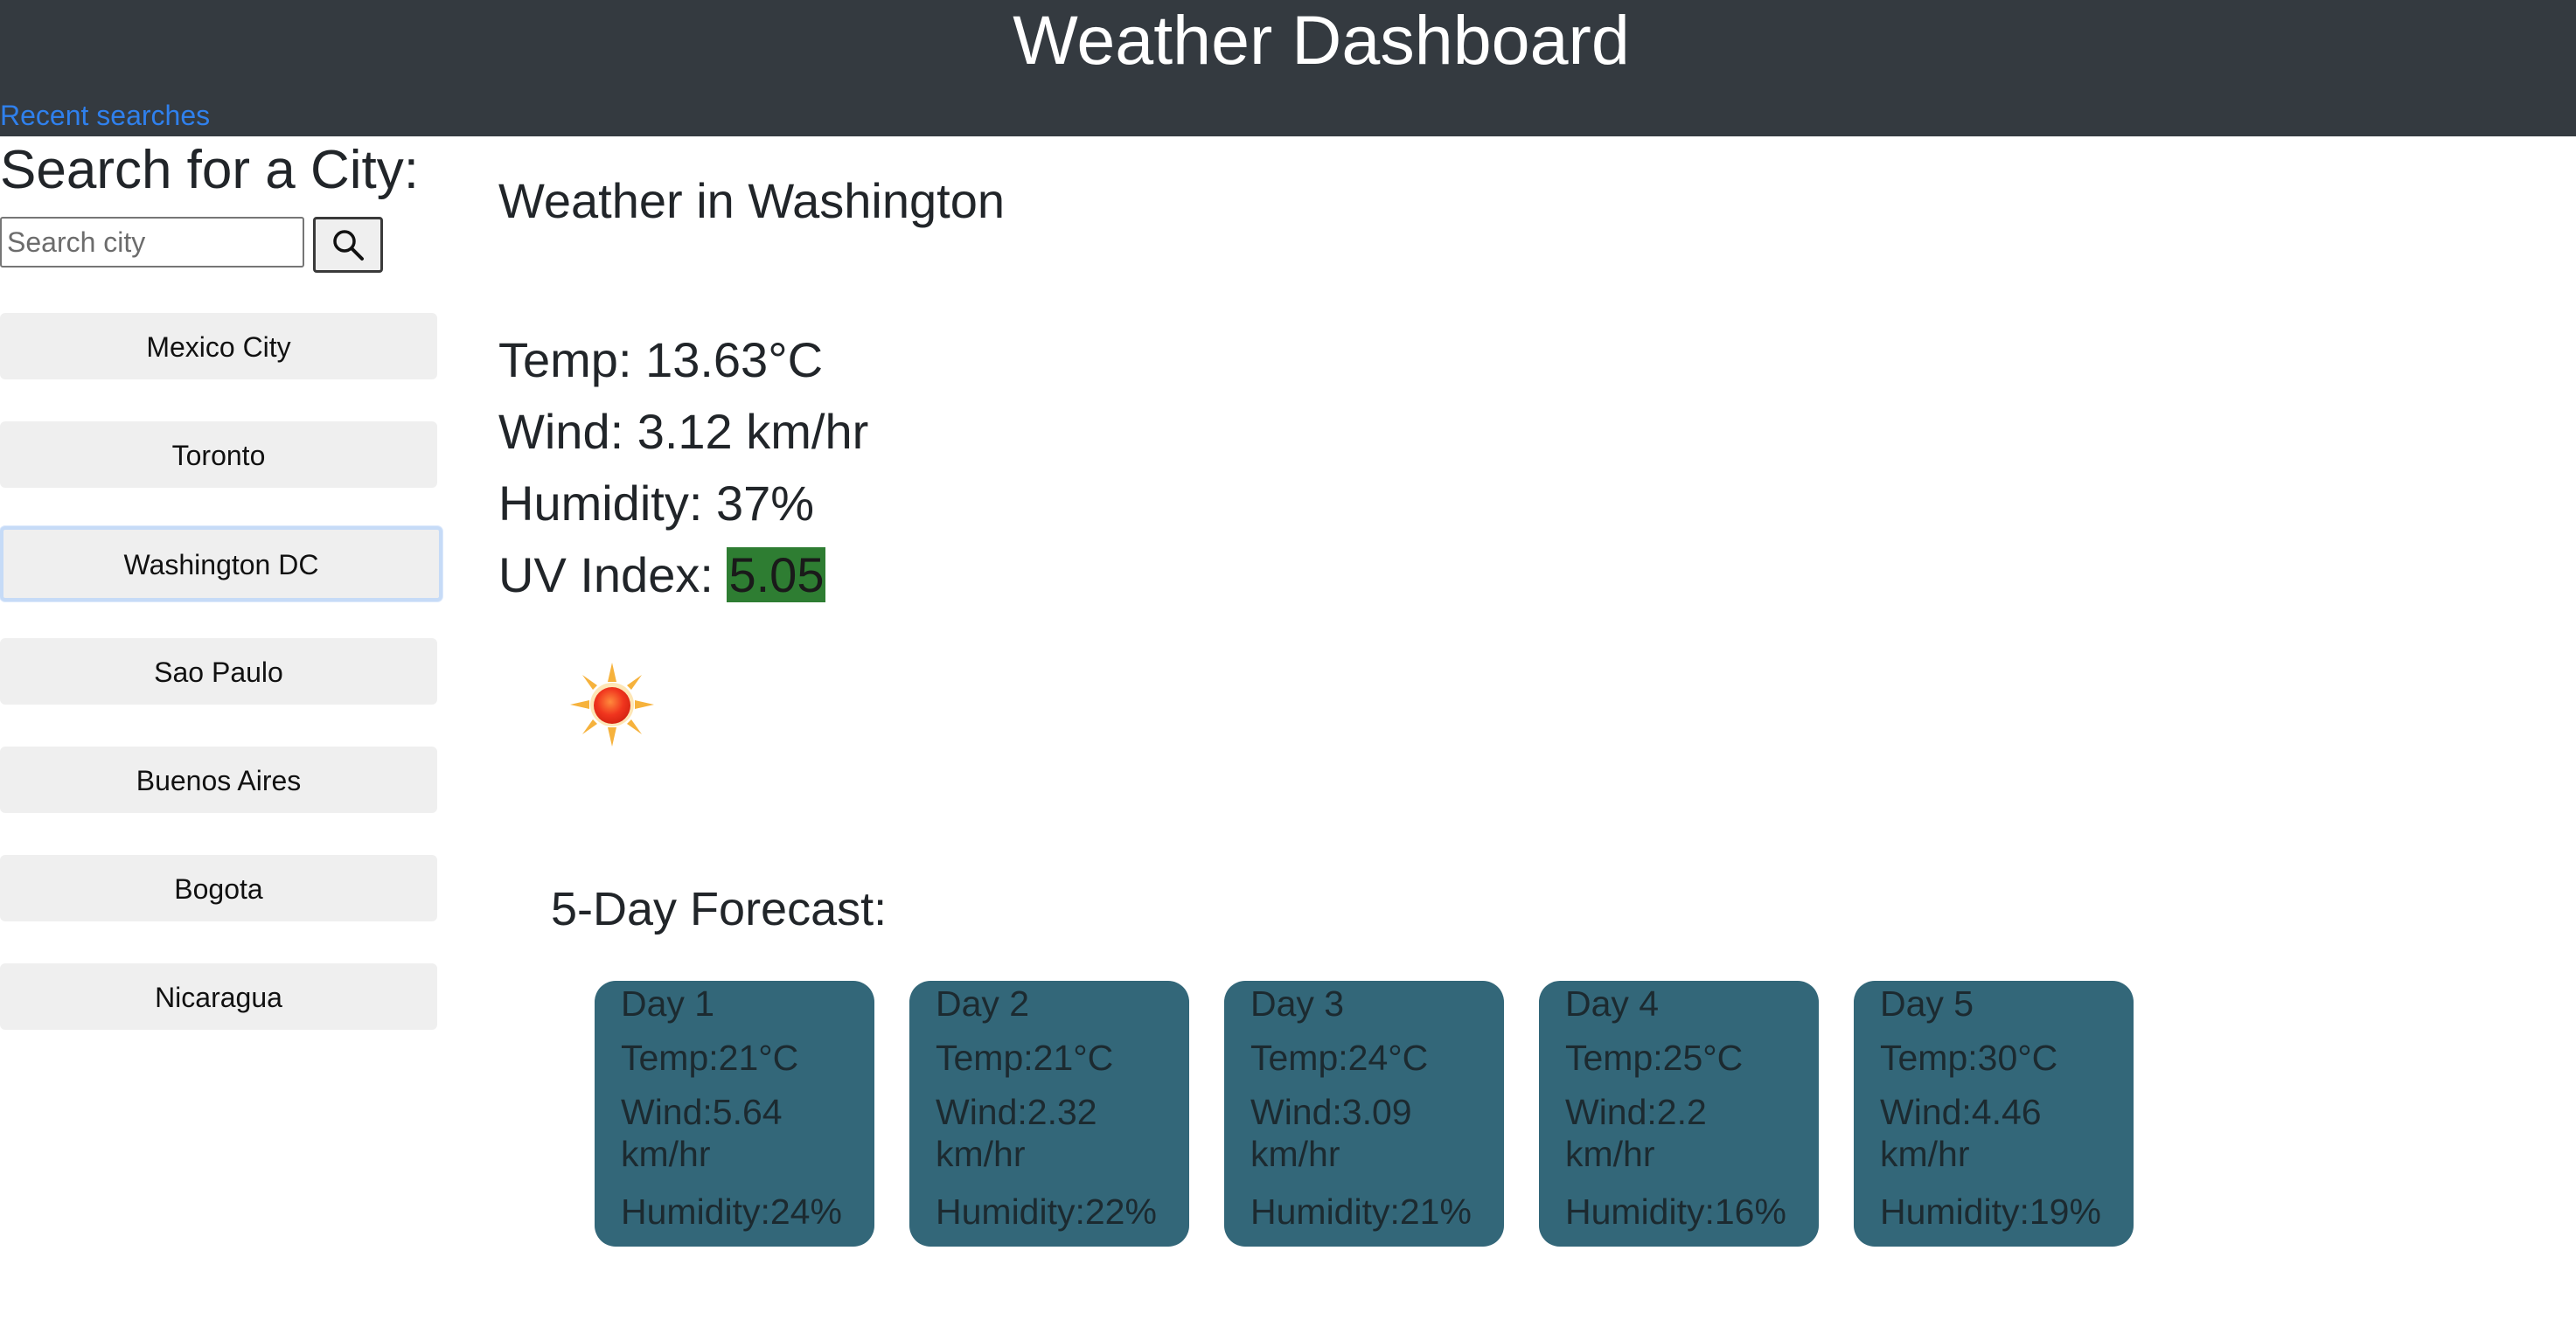 The image size is (2576, 1341). What do you see at coordinates (702, 1133) in the screenshot?
I see `forecast-wind: Wind:5.64 km/hr` at bounding box center [702, 1133].